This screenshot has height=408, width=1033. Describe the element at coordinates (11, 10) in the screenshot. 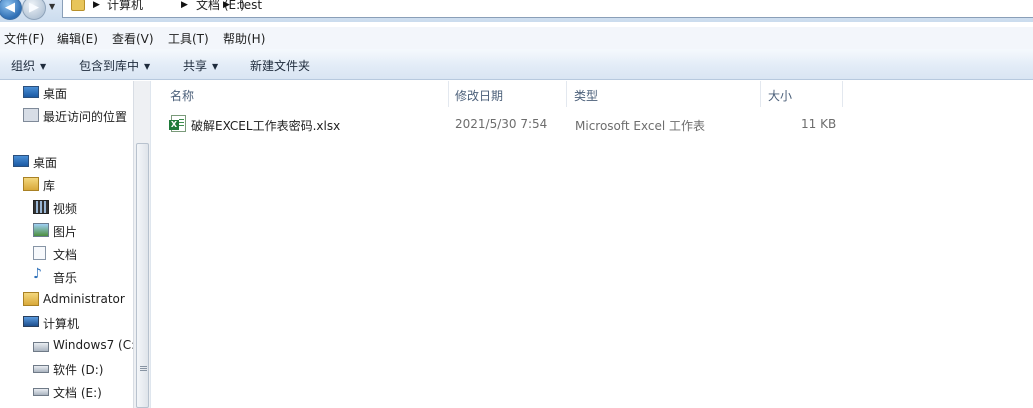

I see `back-button: ◀` at that location.